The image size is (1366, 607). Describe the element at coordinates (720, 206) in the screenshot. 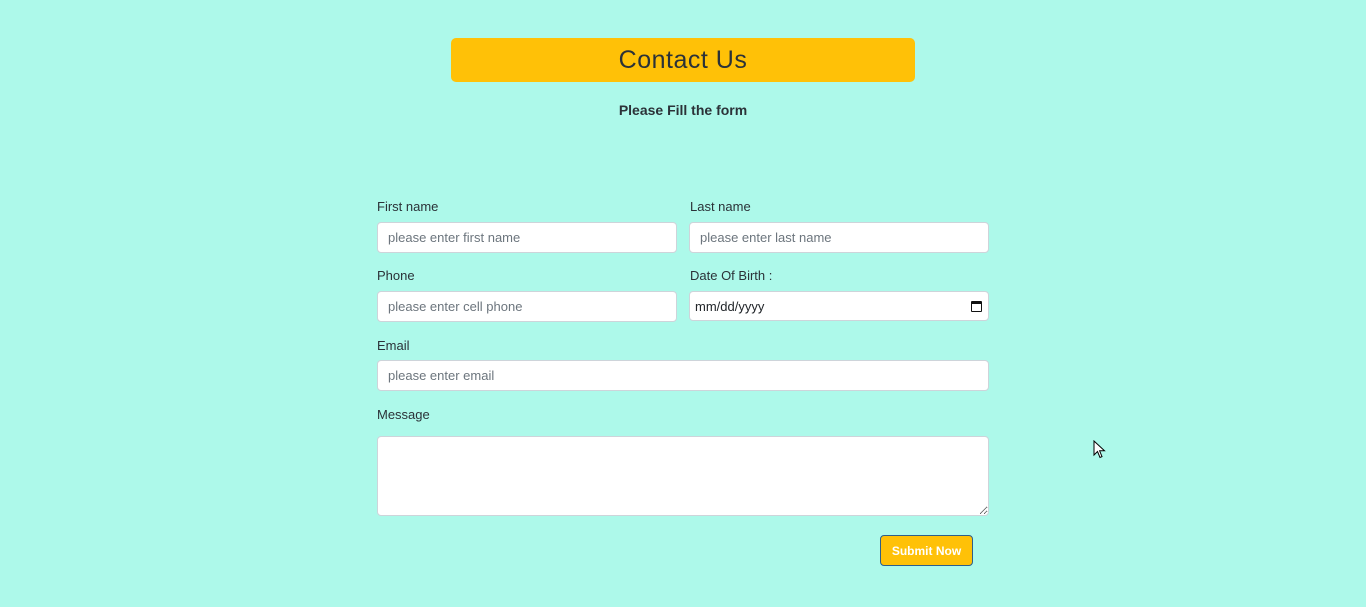

I see `last-name-label: Last name` at that location.